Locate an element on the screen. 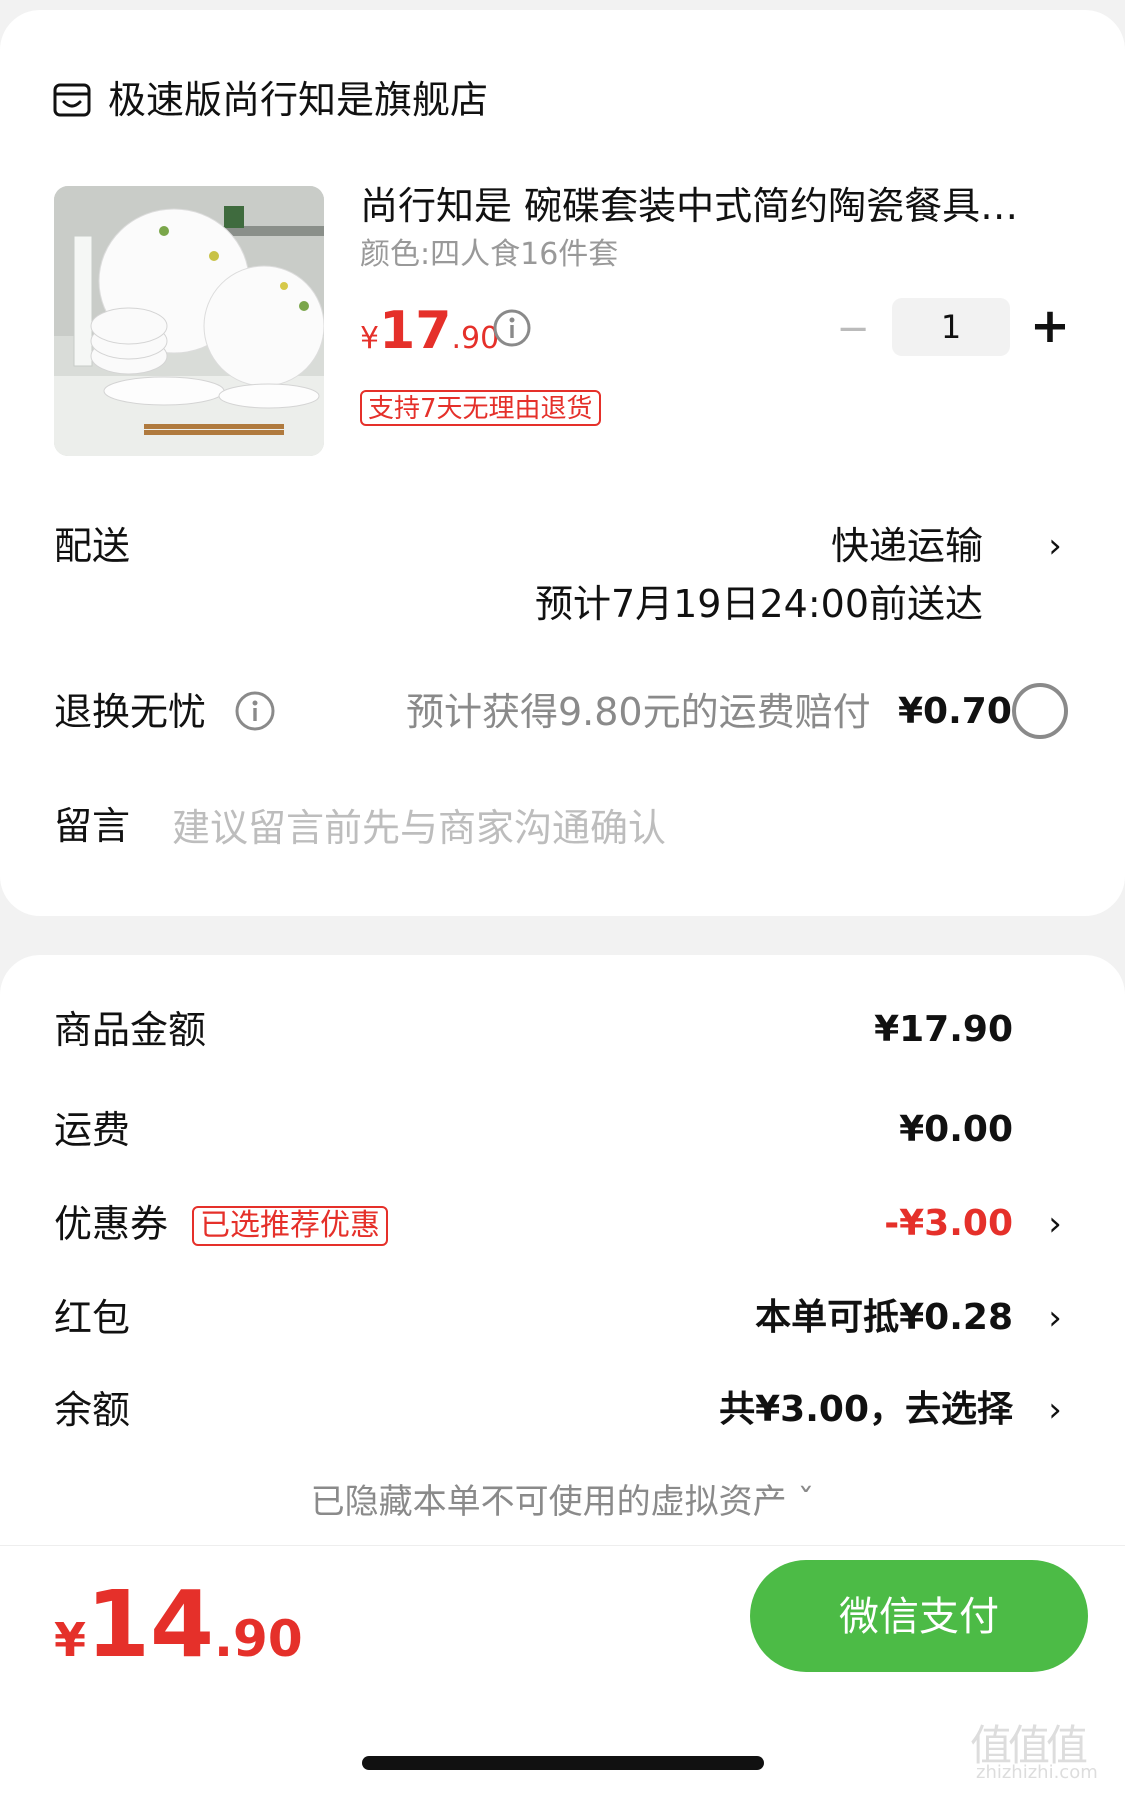 The width and height of the screenshot is (1125, 1795). wechat-pay-button: 微信支付 is located at coordinates (919, 1616).